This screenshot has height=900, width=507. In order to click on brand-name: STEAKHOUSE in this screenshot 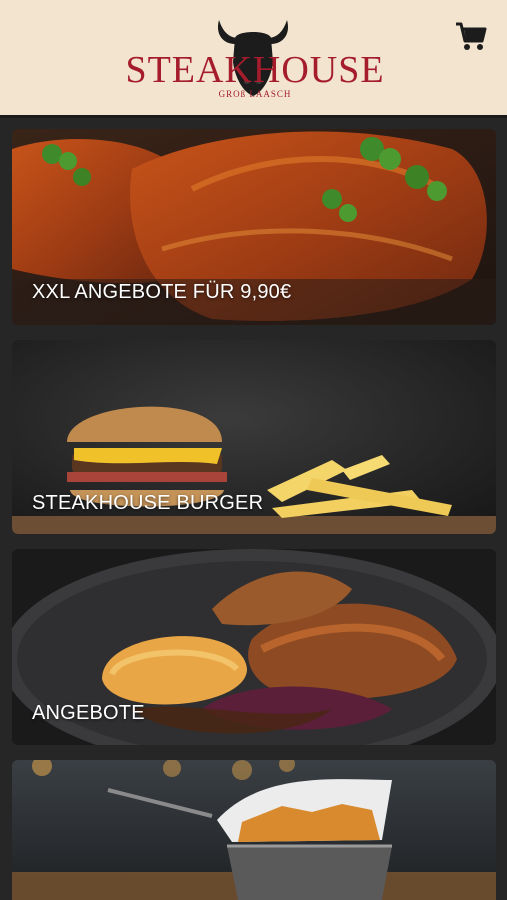, I will do `click(255, 70)`.